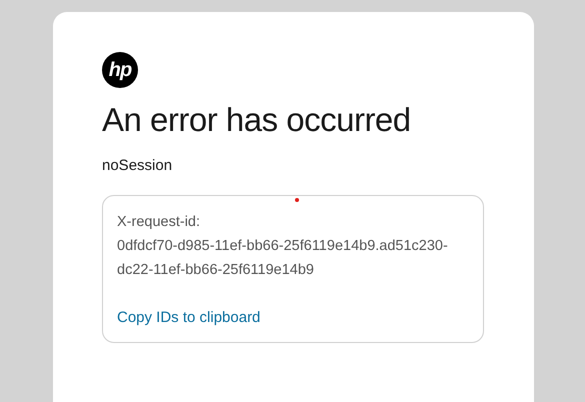  Describe the element at coordinates (297, 200) in the screenshot. I see `dot-icon` at that location.